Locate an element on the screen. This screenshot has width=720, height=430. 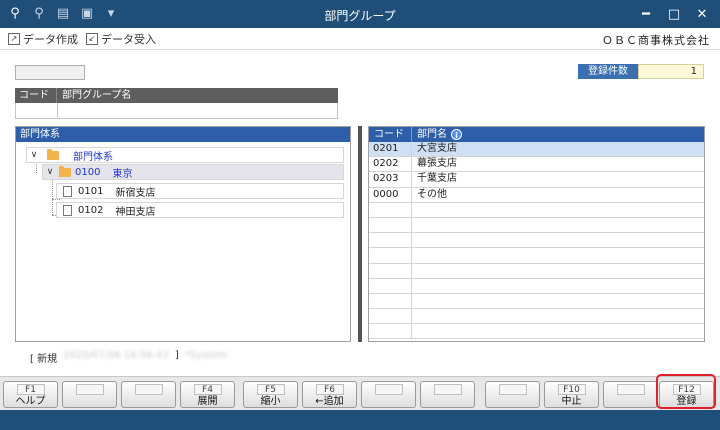
table-row: 0202 幕張支店 is located at coordinates (536, 165).